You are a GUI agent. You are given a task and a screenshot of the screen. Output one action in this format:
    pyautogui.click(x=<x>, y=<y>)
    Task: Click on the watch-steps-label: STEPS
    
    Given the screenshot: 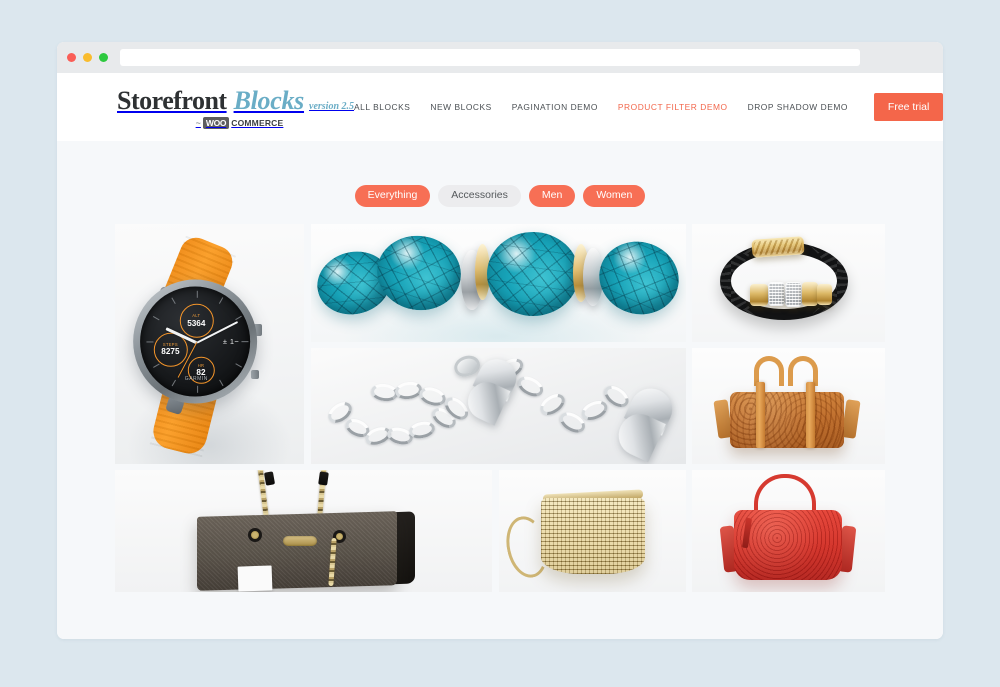 What is the action you would take?
    pyautogui.click(x=170, y=344)
    